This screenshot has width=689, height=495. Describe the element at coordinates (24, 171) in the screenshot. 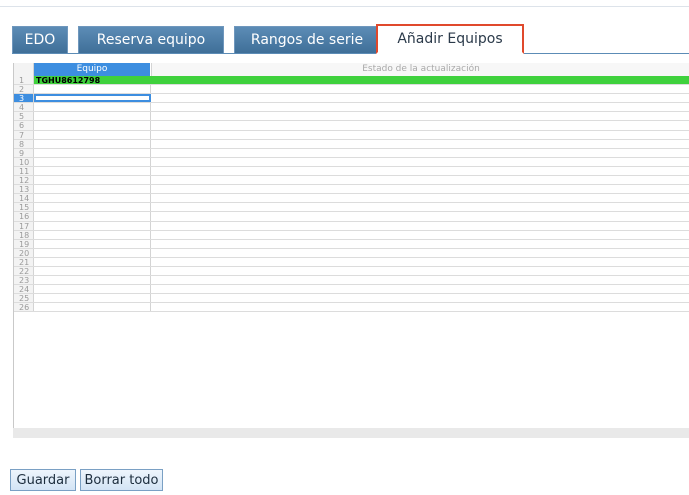

I see `row-number: 11` at that location.